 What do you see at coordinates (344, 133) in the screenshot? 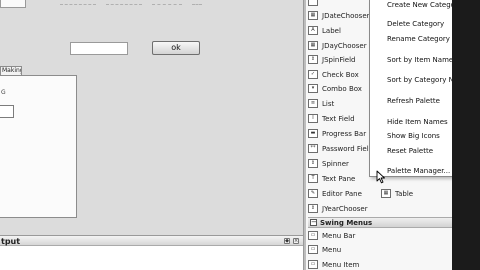
I see `palette-item-label: Progress Bar` at bounding box center [344, 133].